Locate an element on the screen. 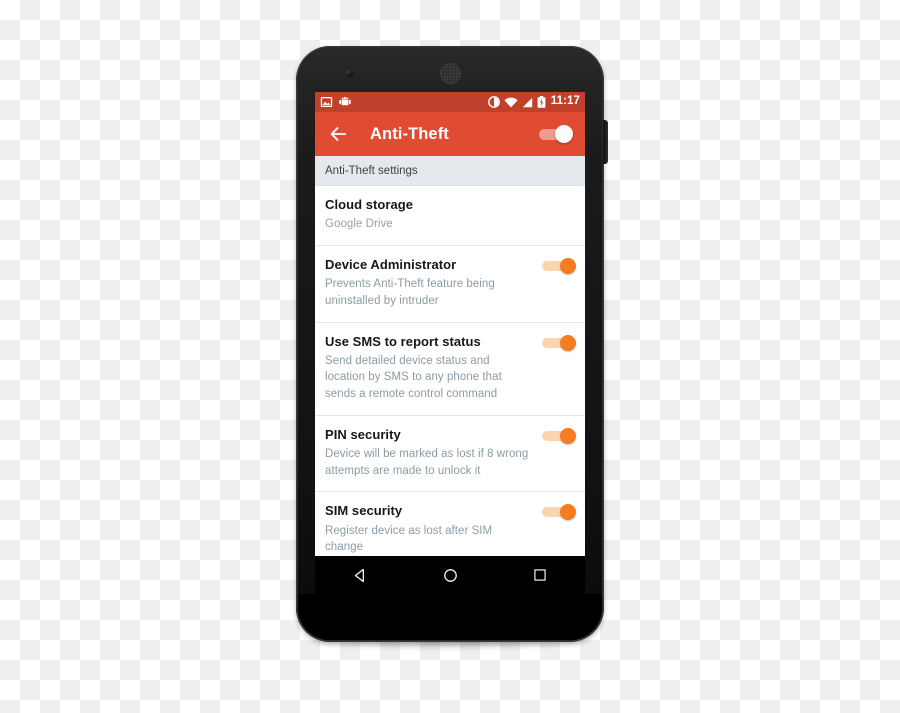  status-bar: 11:17 is located at coordinates (450, 102).